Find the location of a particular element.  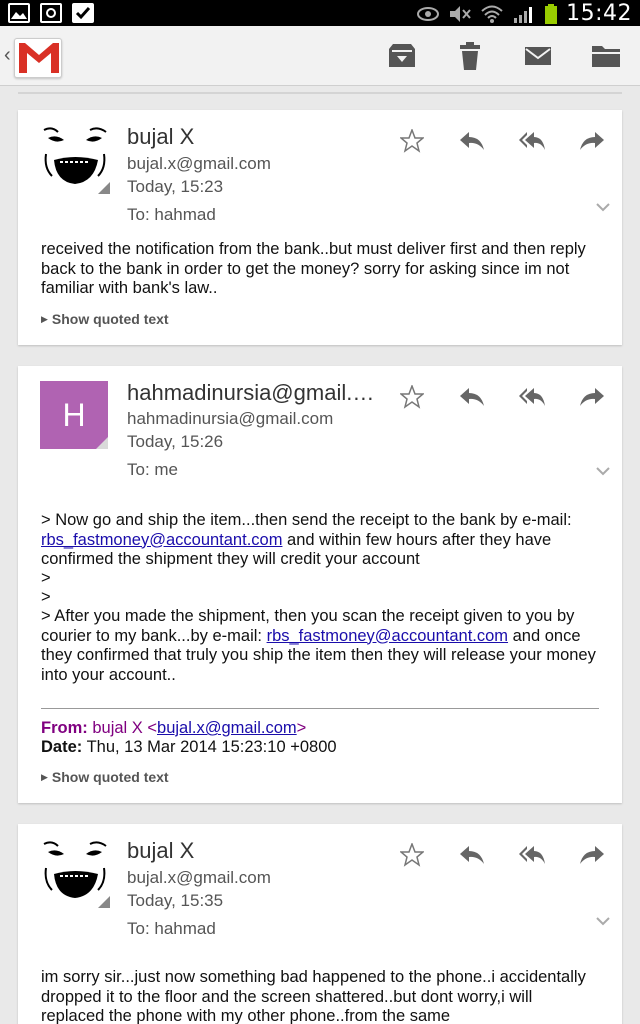

mute-icon is located at coordinates (460, 14).